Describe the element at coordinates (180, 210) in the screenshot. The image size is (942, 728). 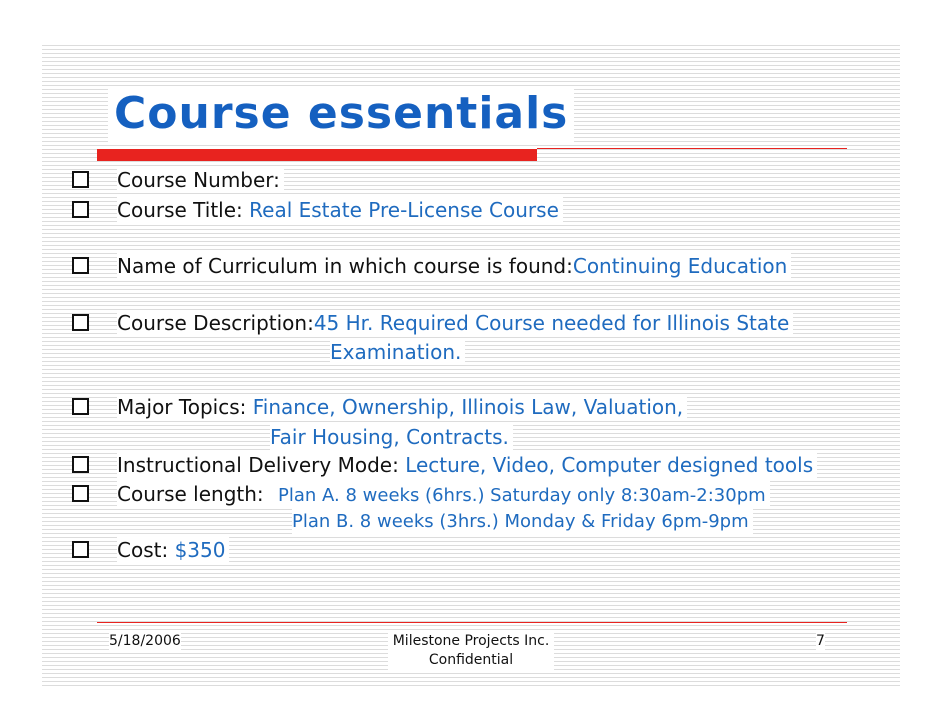
I see `course-title-label: Course Title:` at that location.